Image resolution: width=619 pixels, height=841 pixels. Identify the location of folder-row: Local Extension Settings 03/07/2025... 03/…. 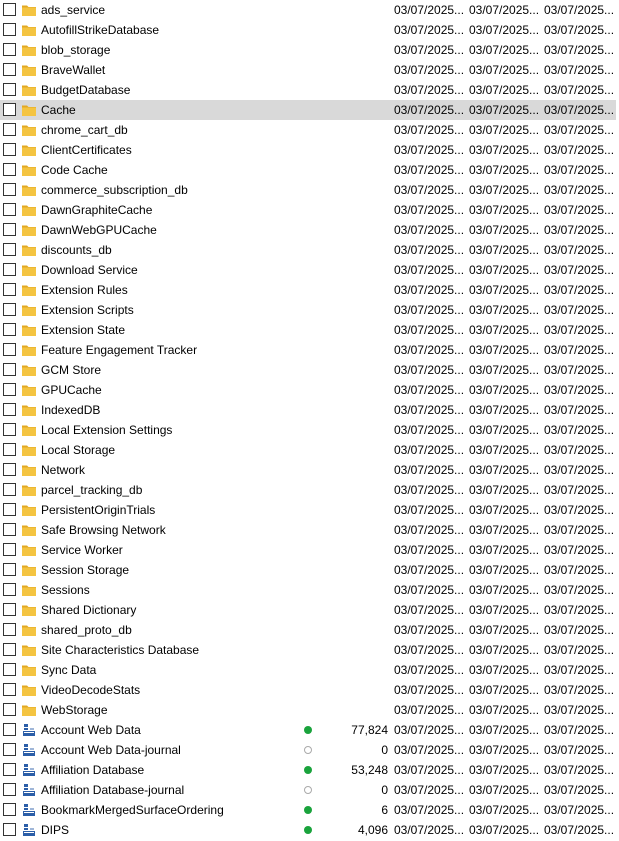
(308, 430).